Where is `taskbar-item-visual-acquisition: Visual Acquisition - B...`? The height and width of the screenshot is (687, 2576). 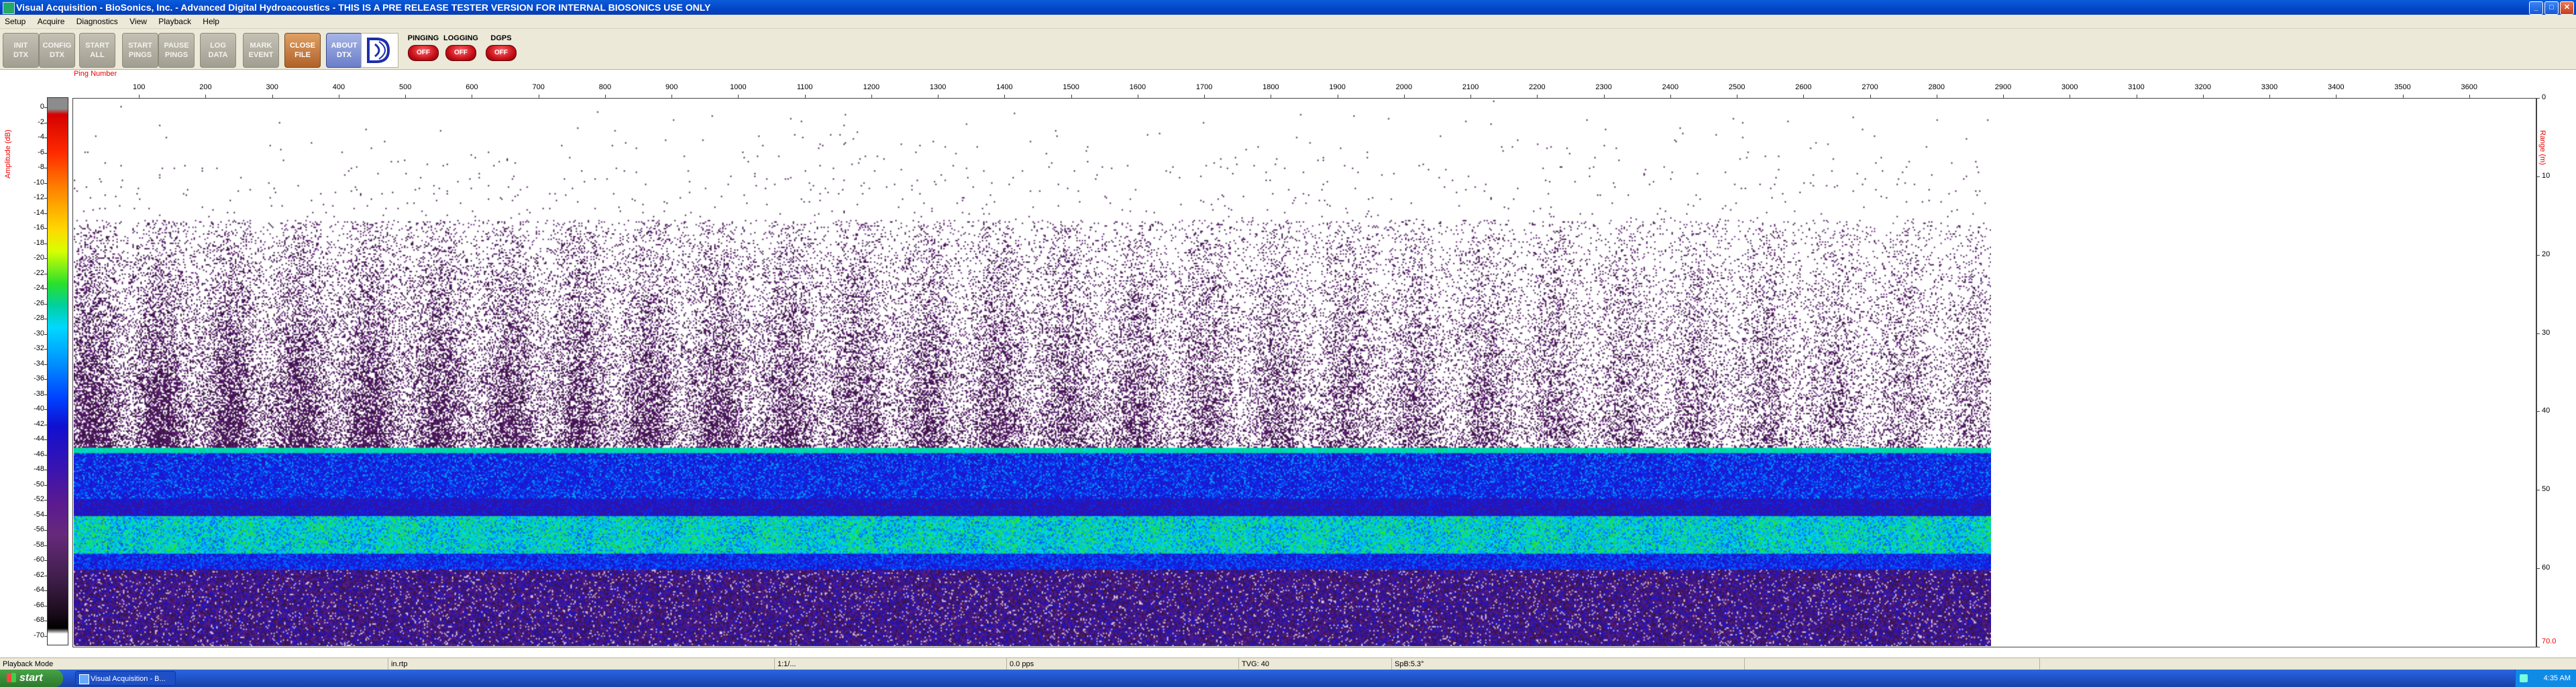 taskbar-item-visual-acquisition: Visual Acquisition - B... is located at coordinates (125, 679).